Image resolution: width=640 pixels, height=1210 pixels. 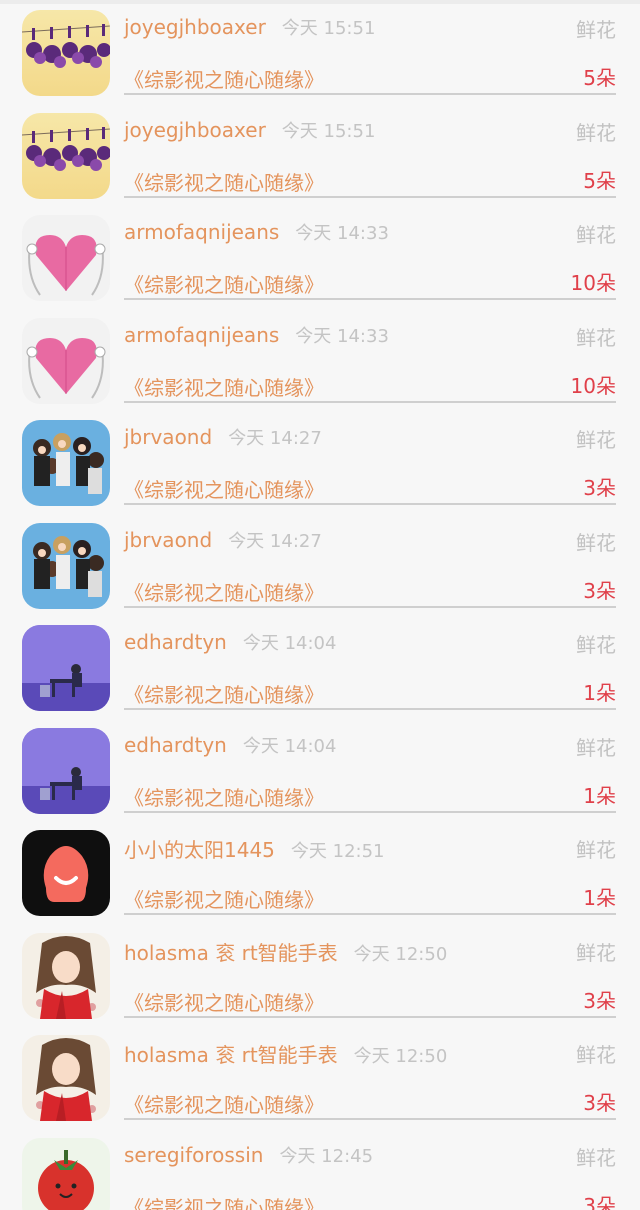 What do you see at coordinates (320, 871) in the screenshot?
I see `gift-record-row: 小小的太阳1445 今天 12:51 鲜花《综影视之随心随缘》 1朵` at bounding box center [320, 871].